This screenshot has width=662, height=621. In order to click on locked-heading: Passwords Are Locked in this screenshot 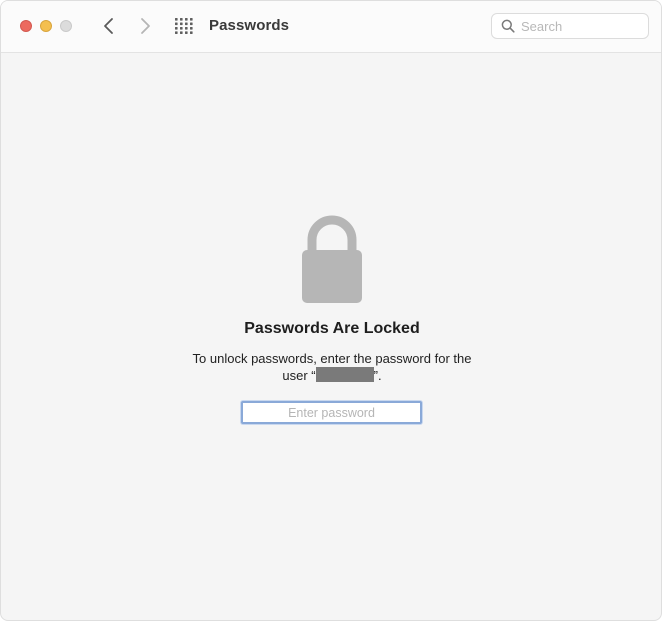, I will do `click(332, 328)`.